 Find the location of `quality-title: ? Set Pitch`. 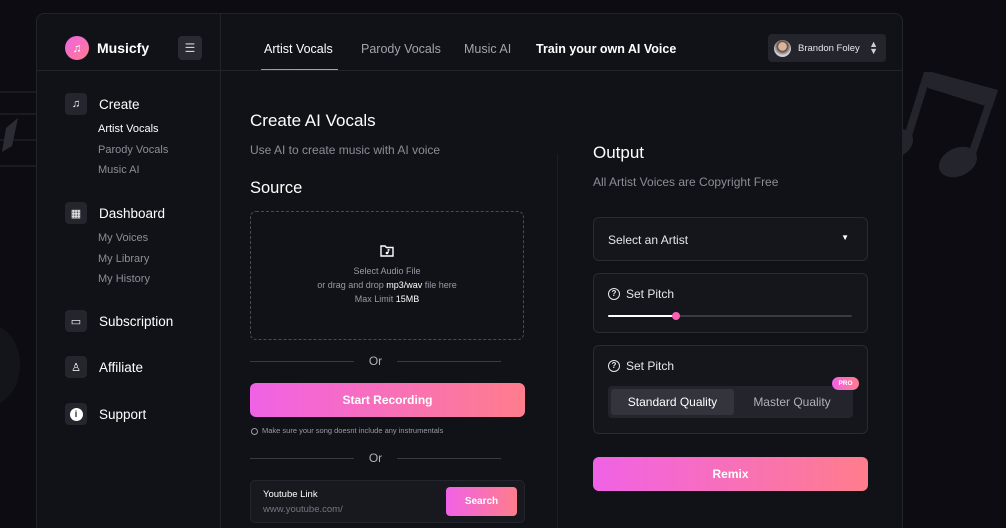

quality-title: ? Set Pitch is located at coordinates (641, 366).